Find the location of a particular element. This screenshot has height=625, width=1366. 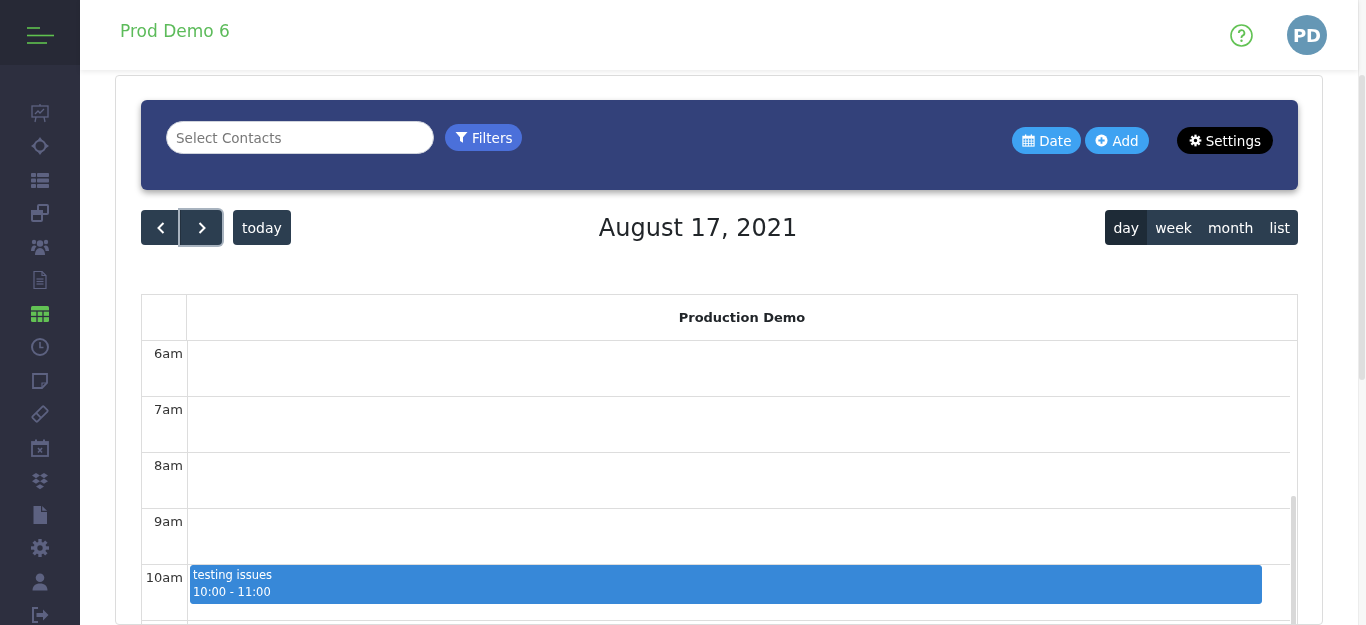

plus-circle-icon is located at coordinates (1102, 140).